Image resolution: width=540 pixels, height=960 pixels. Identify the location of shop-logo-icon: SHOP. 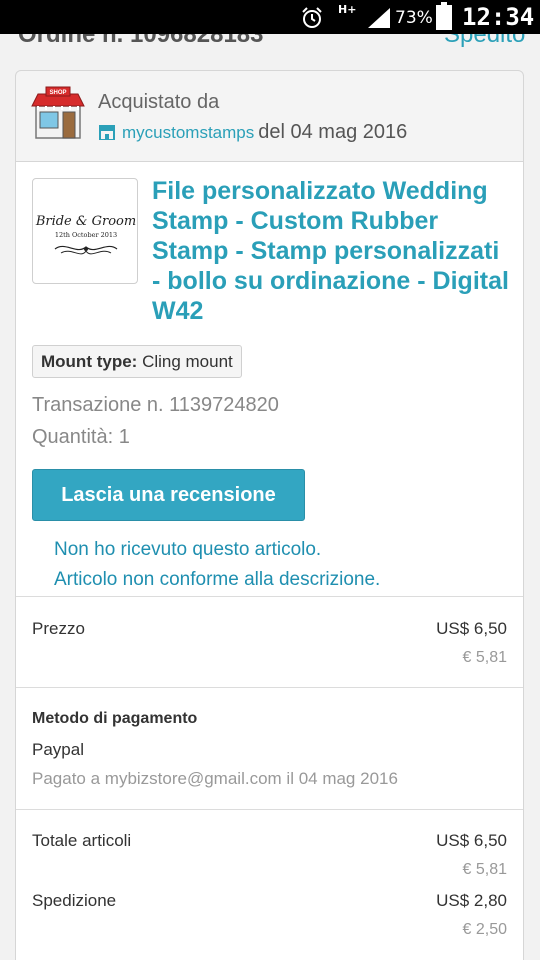
(58, 112).